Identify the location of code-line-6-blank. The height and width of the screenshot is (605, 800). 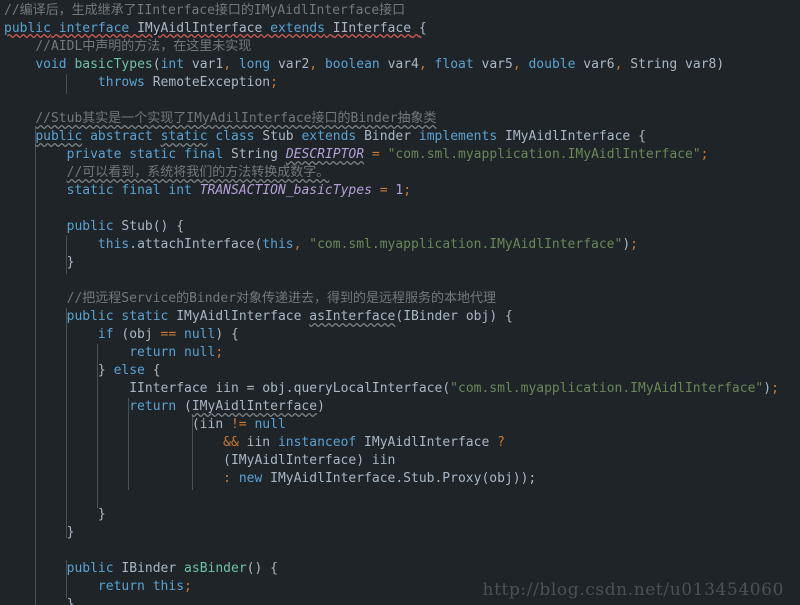
(400, 101).